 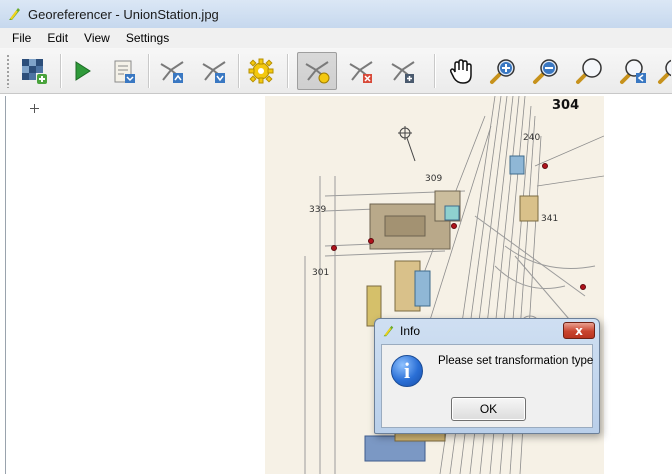 I want to click on zoom-out-button, so click(x=546, y=71).